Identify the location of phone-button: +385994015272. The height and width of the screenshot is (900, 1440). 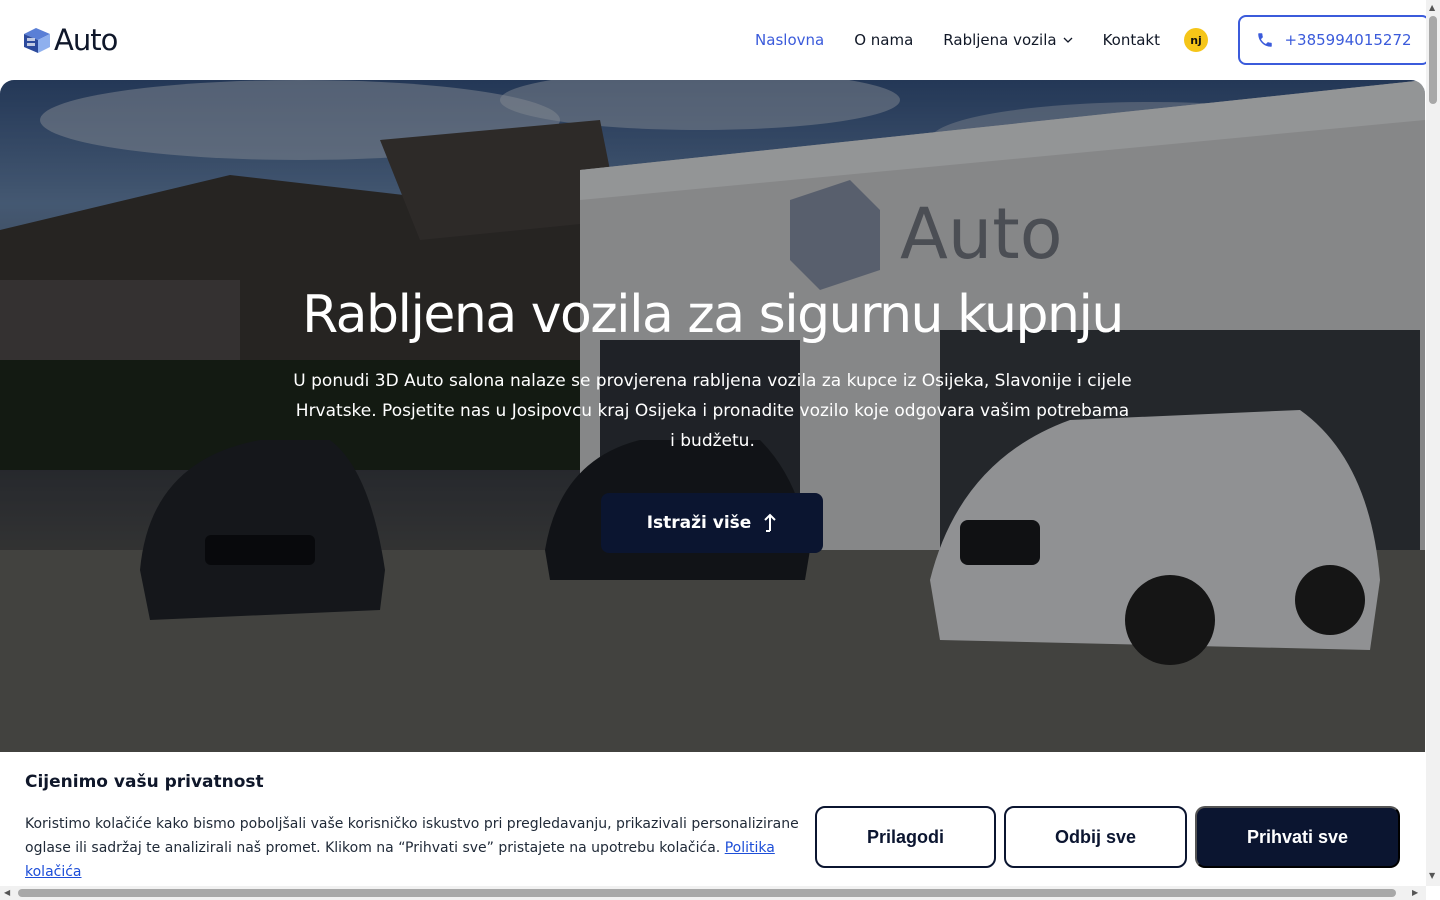
(1334, 40).